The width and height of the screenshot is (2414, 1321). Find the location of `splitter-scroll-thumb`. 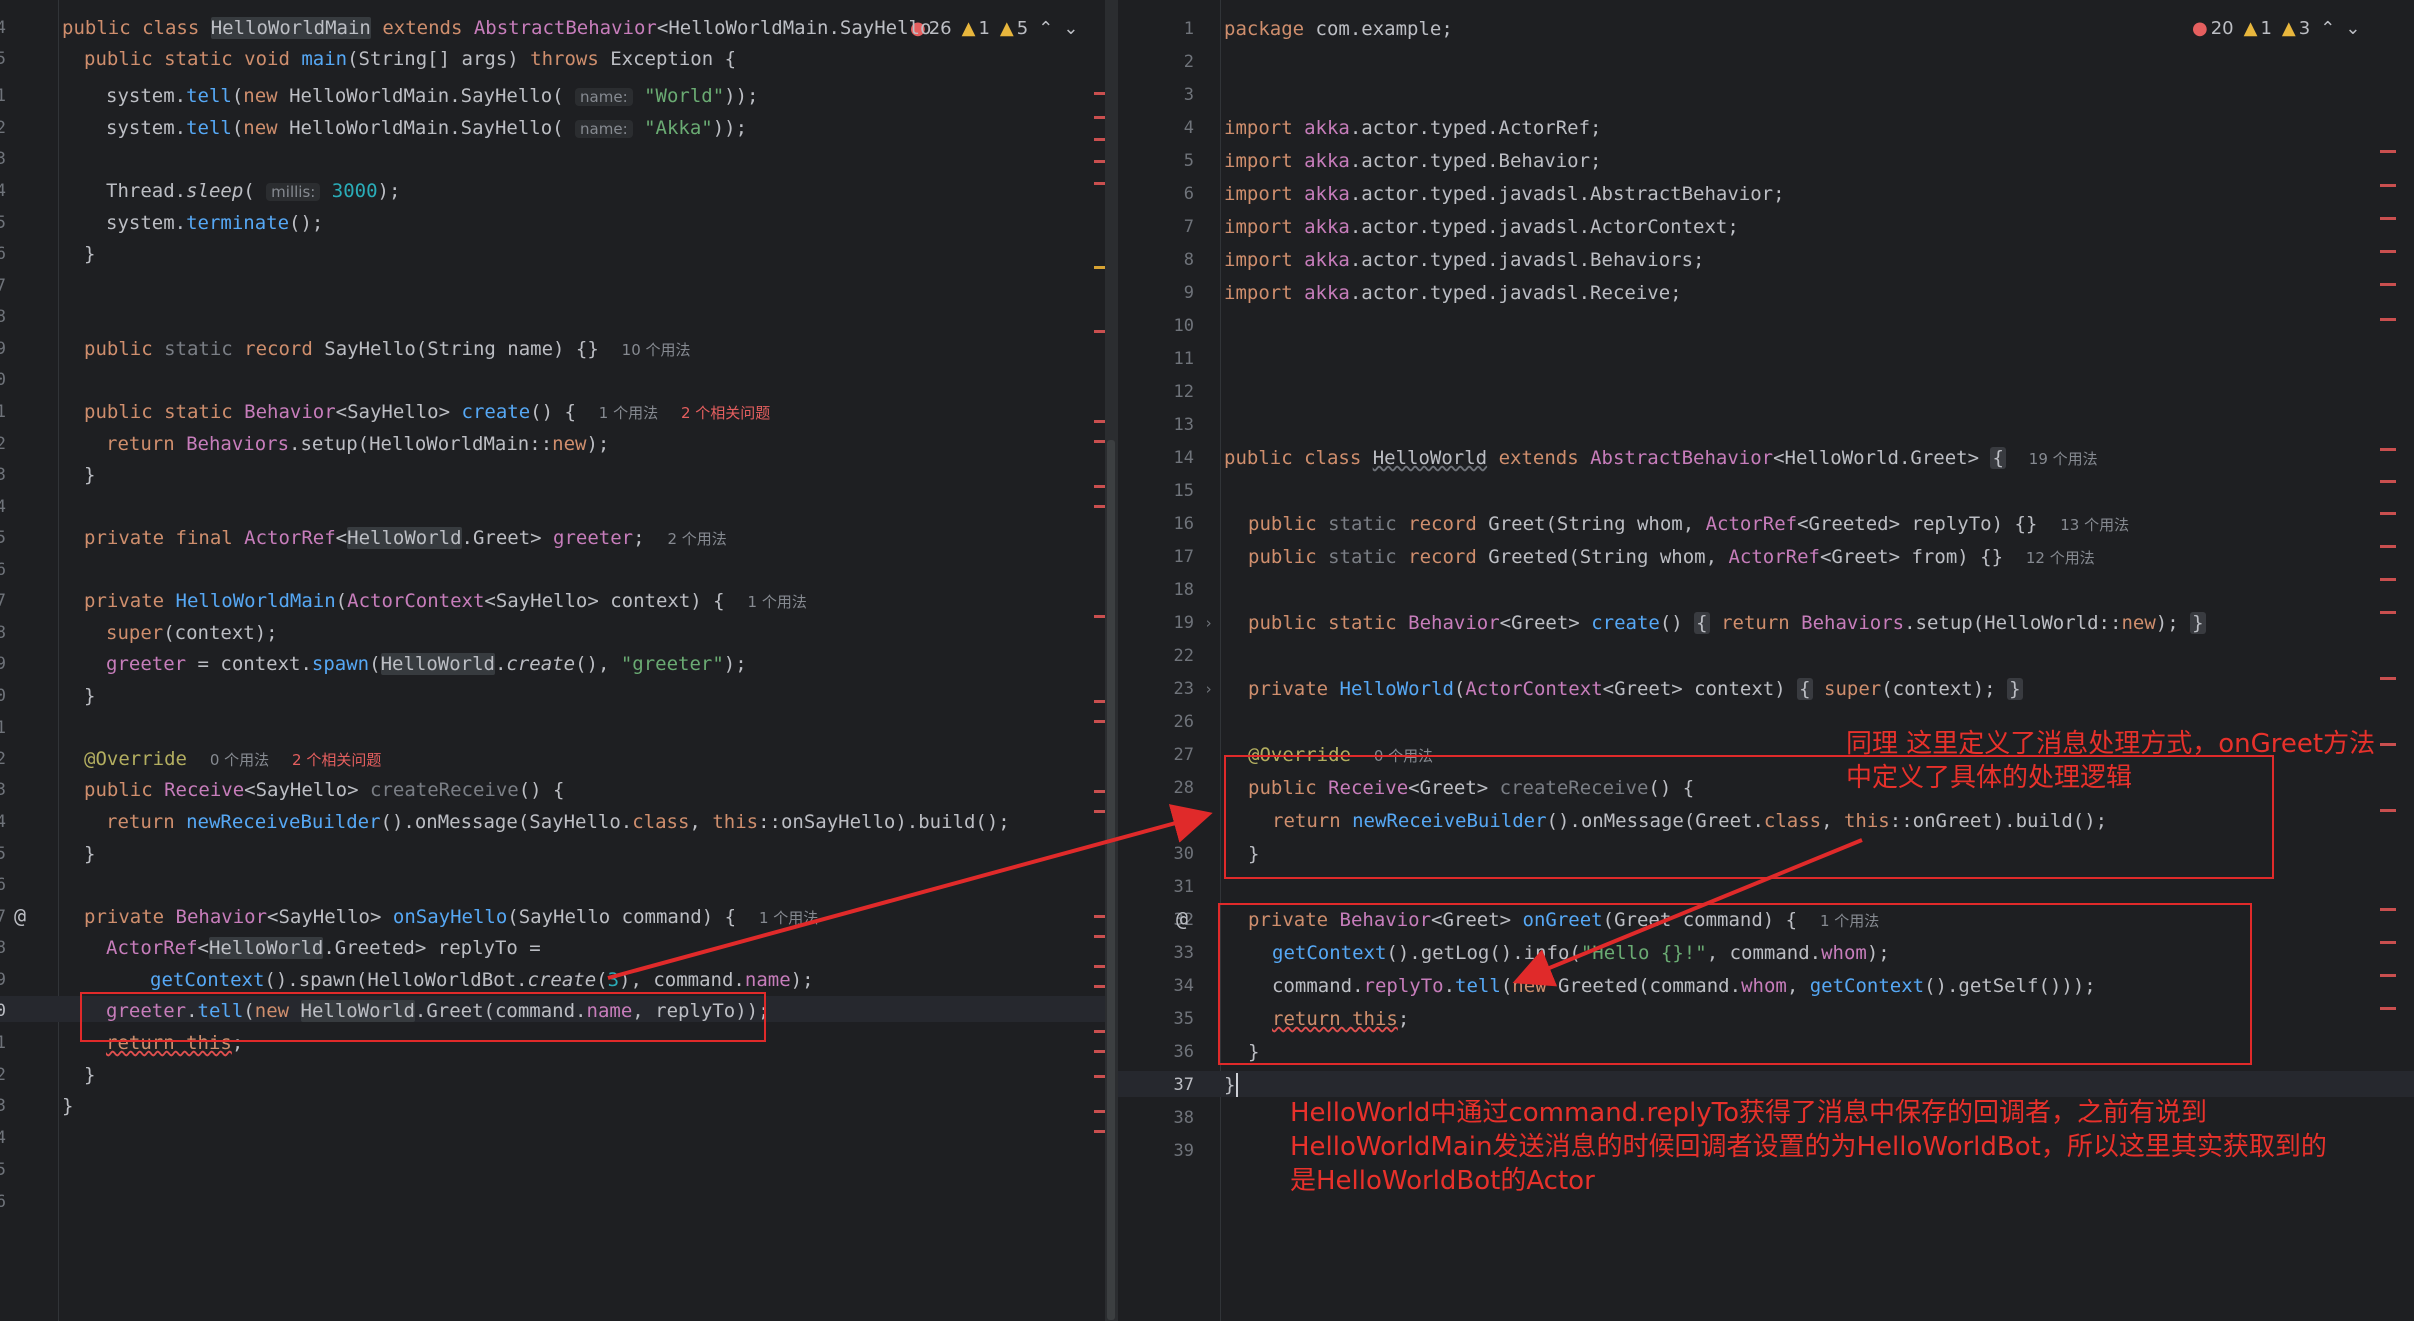

splitter-scroll-thumb is located at coordinates (1111, 880).